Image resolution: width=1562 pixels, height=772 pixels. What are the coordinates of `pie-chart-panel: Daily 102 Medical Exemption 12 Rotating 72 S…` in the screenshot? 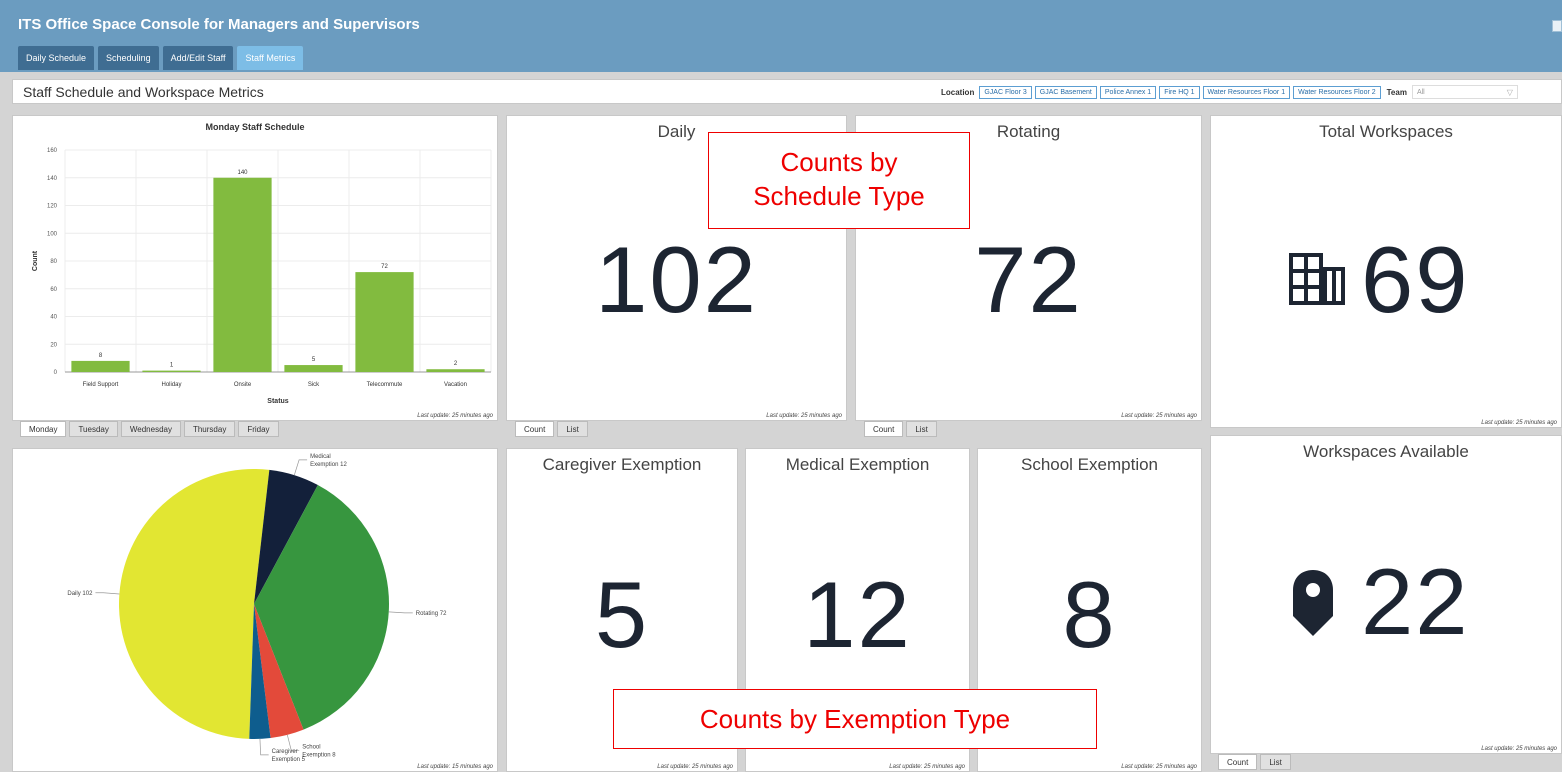 It's located at (255, 610).